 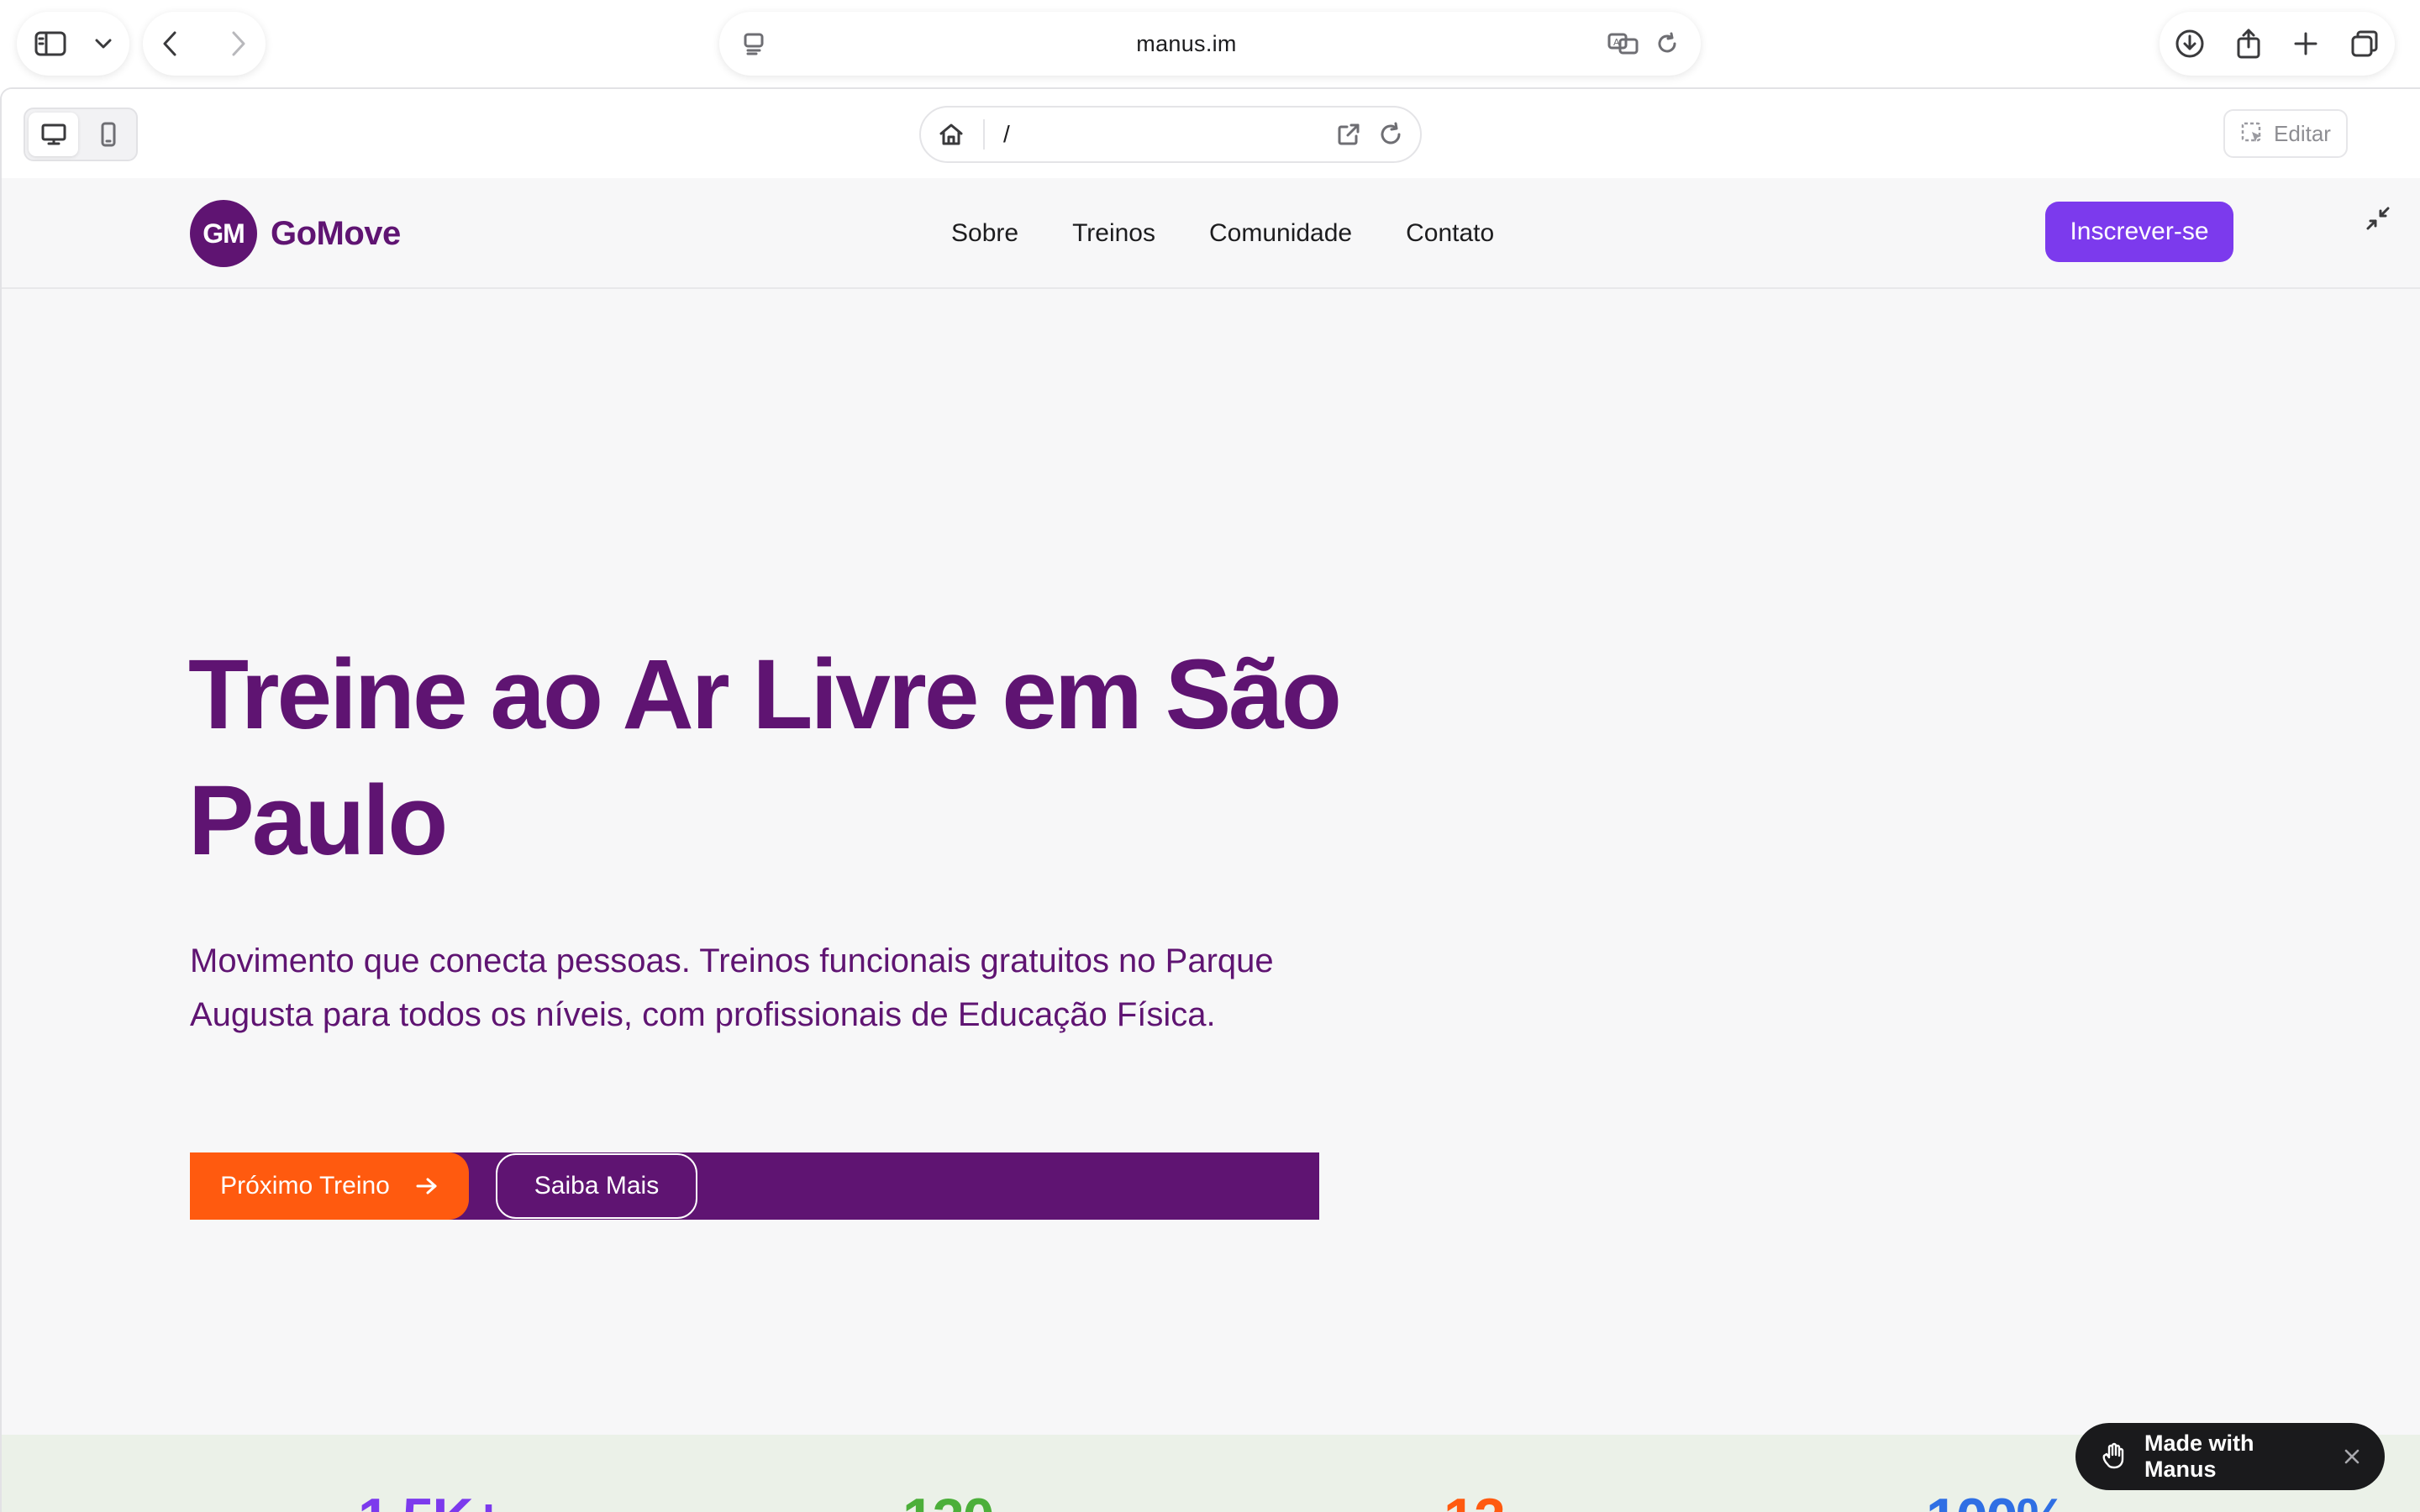 I want to click on tab-overview-icon, so click(x=2364, y=44).